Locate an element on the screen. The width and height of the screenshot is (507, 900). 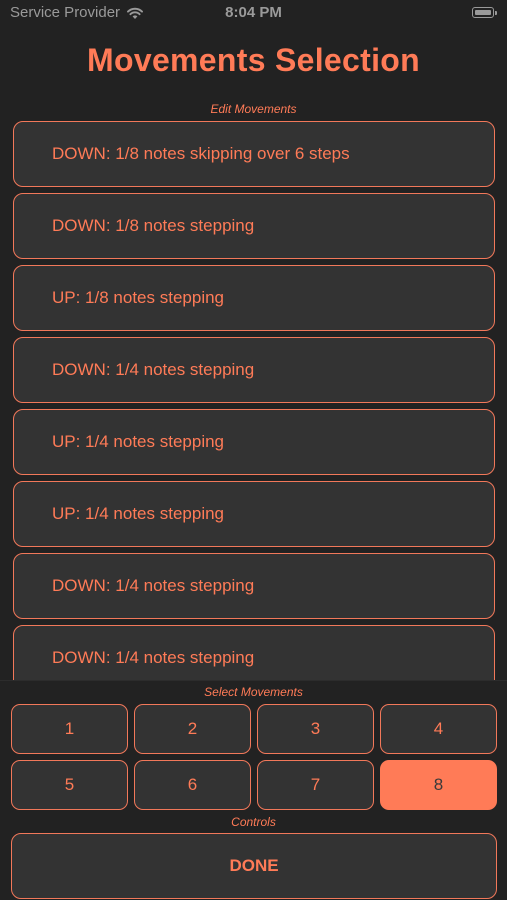
page-title: Movements Selection is located at coordinates (253, 60).